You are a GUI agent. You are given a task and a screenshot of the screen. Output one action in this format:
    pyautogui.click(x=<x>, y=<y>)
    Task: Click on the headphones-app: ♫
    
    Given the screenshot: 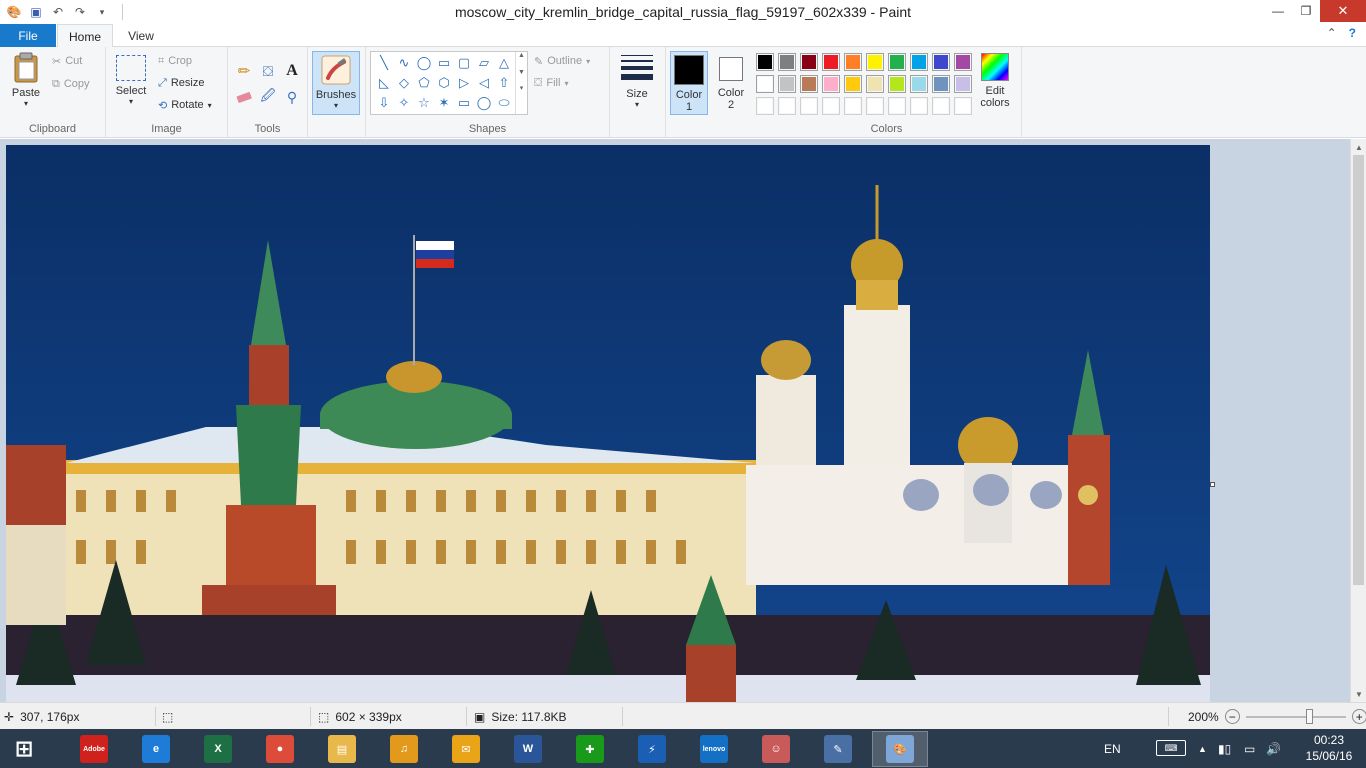 What is the action you would take?
    pyautogui.click(x=404, y=749)
    